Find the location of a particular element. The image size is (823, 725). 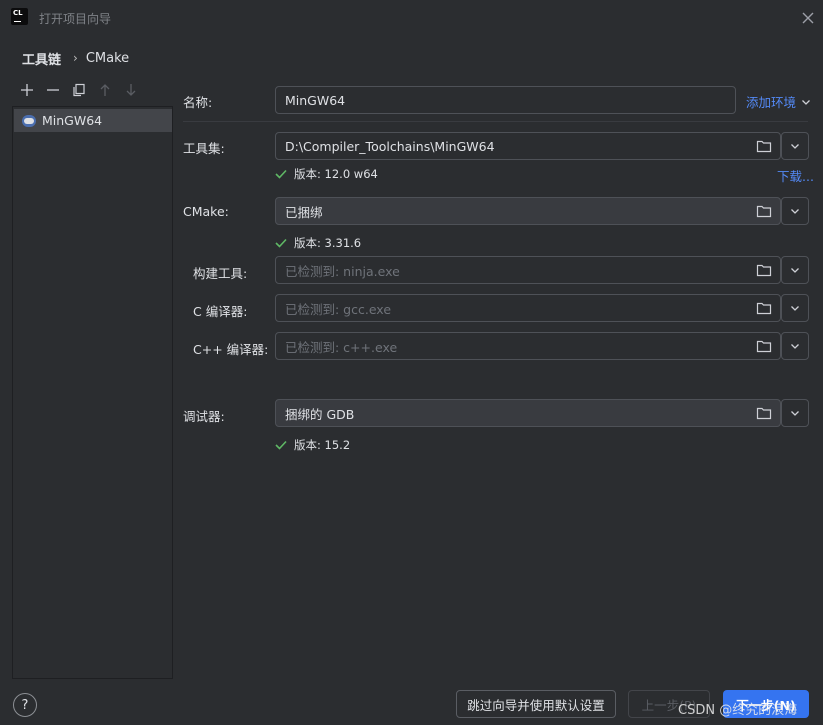

cmake-input: 已捆绑 is located at coordinates (528, 211).